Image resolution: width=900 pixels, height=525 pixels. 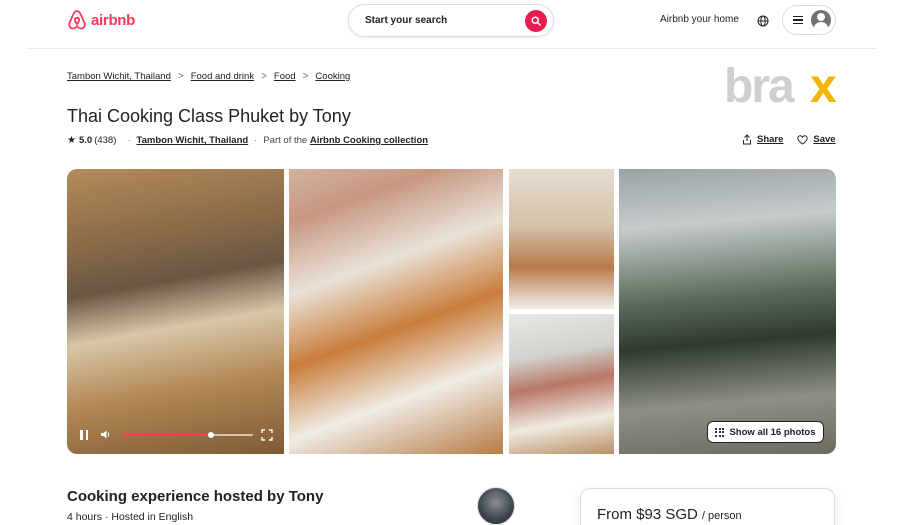 What do you see at coordinates (772, 432) in the screenshot?
I see `show-all-photos-label: Show all 16 photos` at bounding box center [772, 432].